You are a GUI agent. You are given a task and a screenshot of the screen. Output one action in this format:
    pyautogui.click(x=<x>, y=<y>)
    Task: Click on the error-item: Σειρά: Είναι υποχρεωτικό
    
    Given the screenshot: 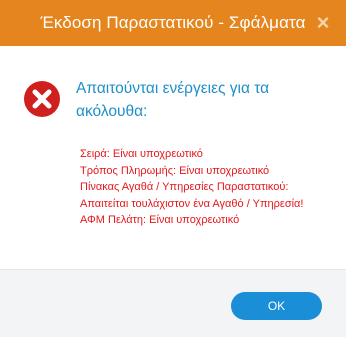 What is the action you would take?
    pyautogui.click(x=141, y=154)
    